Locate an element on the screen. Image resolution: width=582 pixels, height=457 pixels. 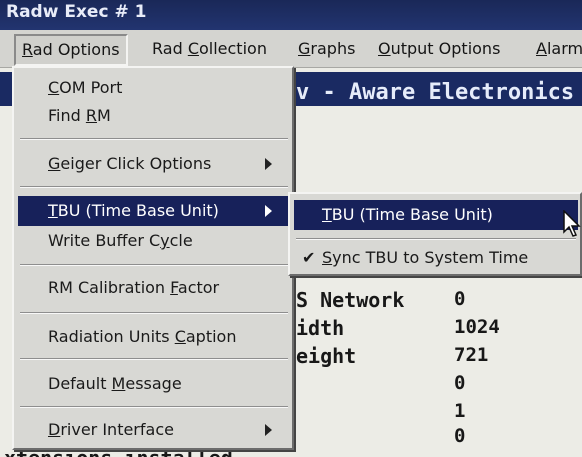
menu-item-rm-calibration-factor: RM Calibration Factor is located at coordinates (154, 288).